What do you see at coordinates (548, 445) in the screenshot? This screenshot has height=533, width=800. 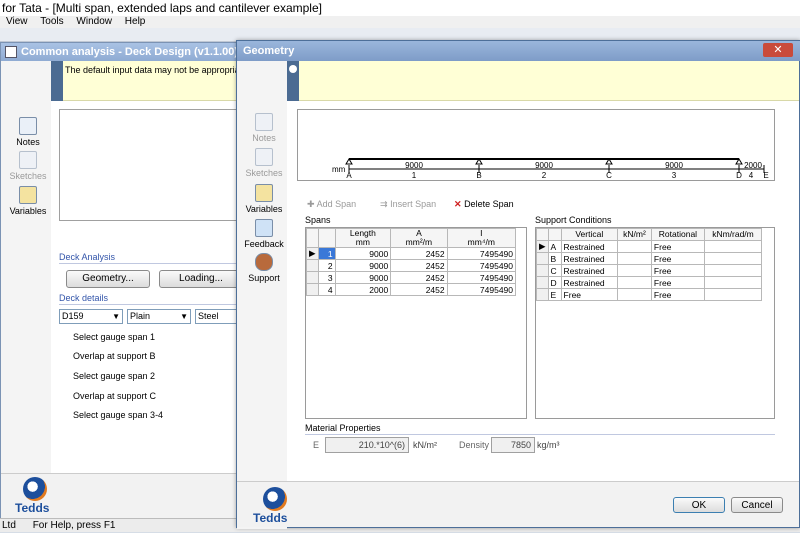 I see `density-unit: kg/m³` at bounding box center [548, 445].